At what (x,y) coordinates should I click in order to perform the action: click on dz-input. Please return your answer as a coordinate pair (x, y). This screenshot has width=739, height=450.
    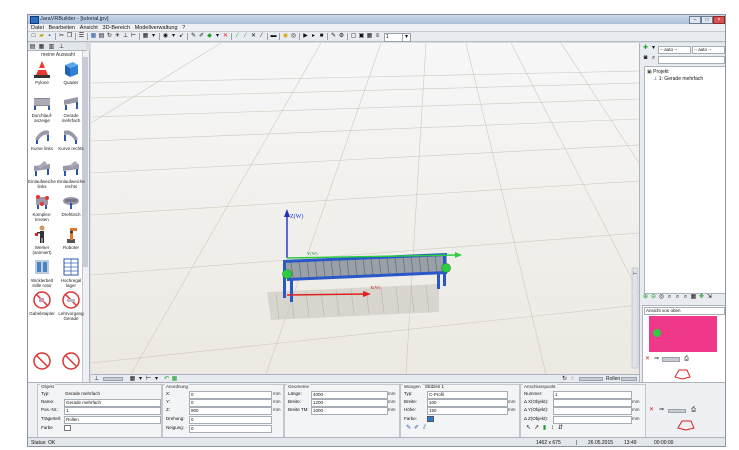
    Looking at the image, I should click on (592, 420).